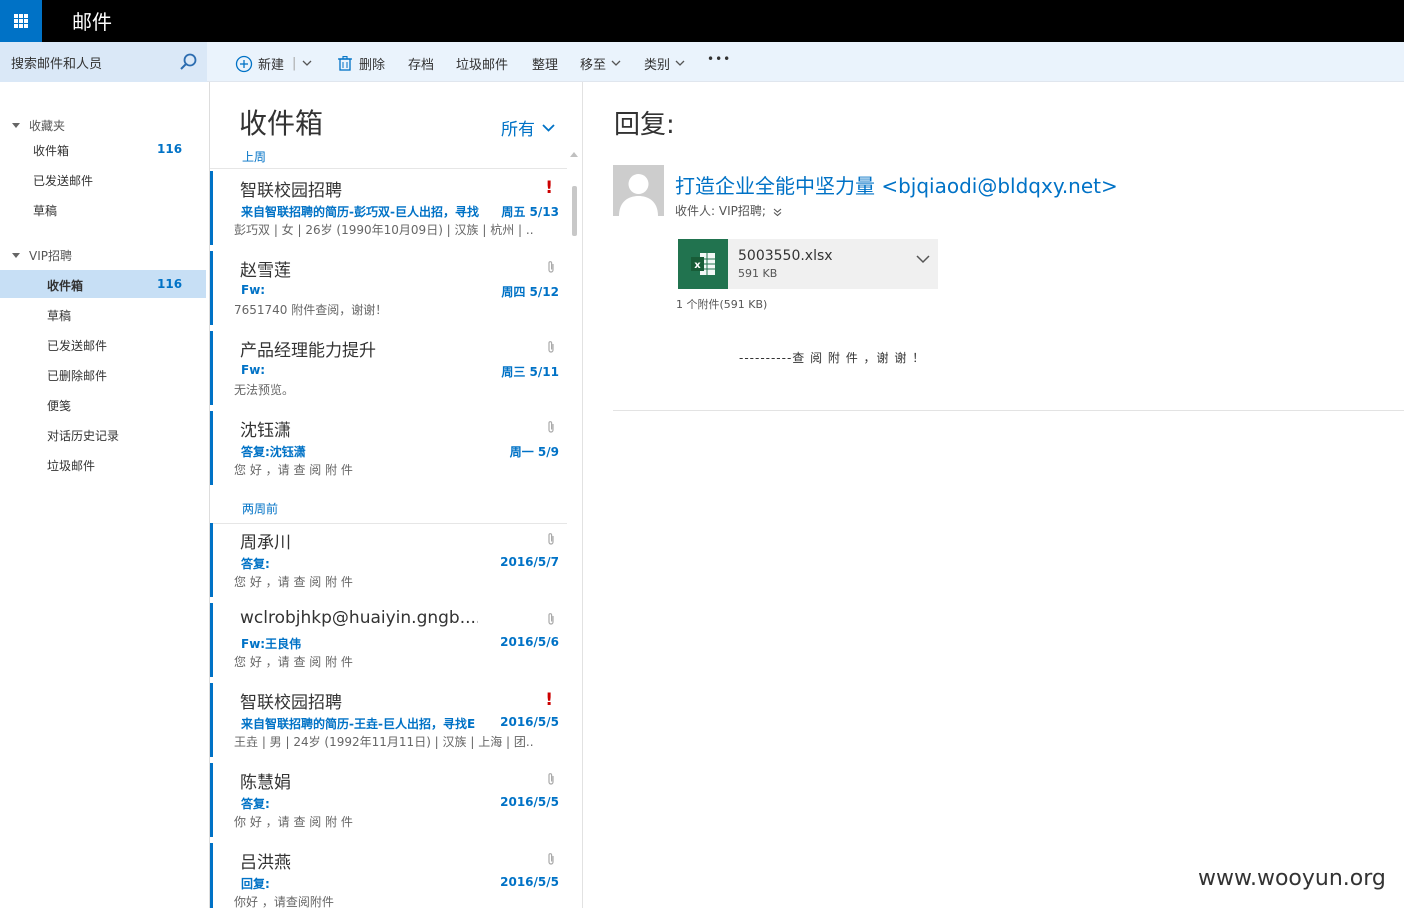 Image resolution: width=1404 pixels, height=910 pixels. What do you see at coordinates (103, 179) in the screenshot?
I see `favorites-item-sent: 已发送邮件` at bounding box center [103, 179].